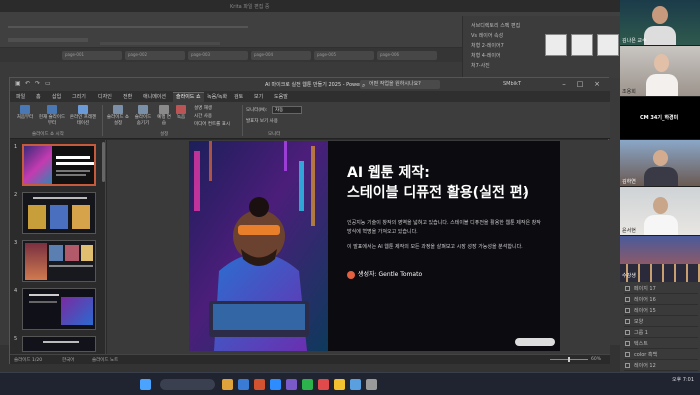 Image resolution: width=700 pixels, height=395 pixels. What do you see at coordinates (660, 211) in the screenshot?
I see `participant-video: 윤서현` at bounding box center [660, 211].